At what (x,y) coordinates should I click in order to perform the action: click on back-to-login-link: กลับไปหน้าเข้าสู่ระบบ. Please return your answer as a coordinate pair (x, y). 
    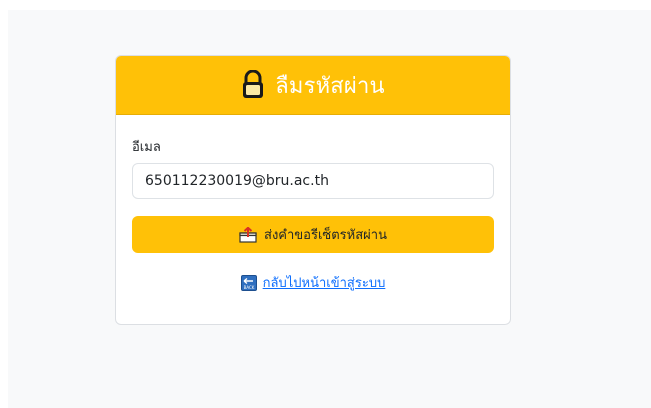
    Looking at the image, I should click on (324, 282).